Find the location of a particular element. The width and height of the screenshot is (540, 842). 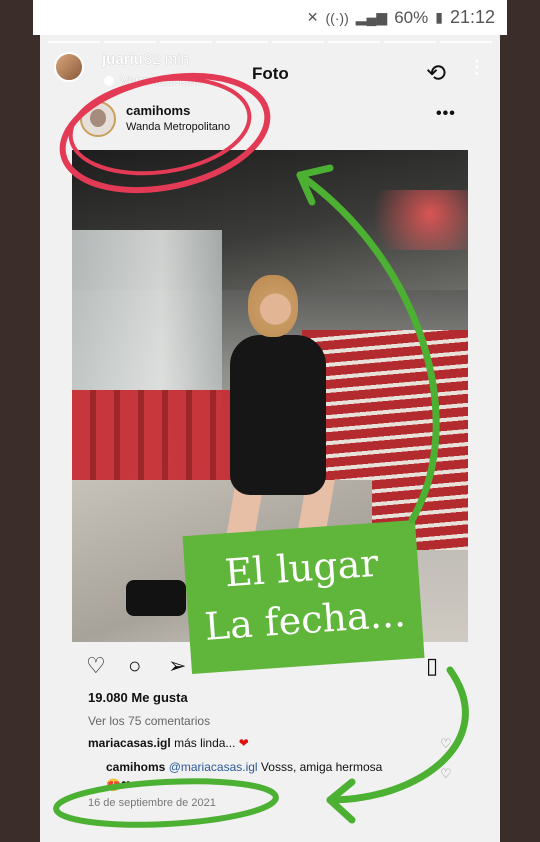

comment-like-icon: ♡ is located at coordinates (446, 744).